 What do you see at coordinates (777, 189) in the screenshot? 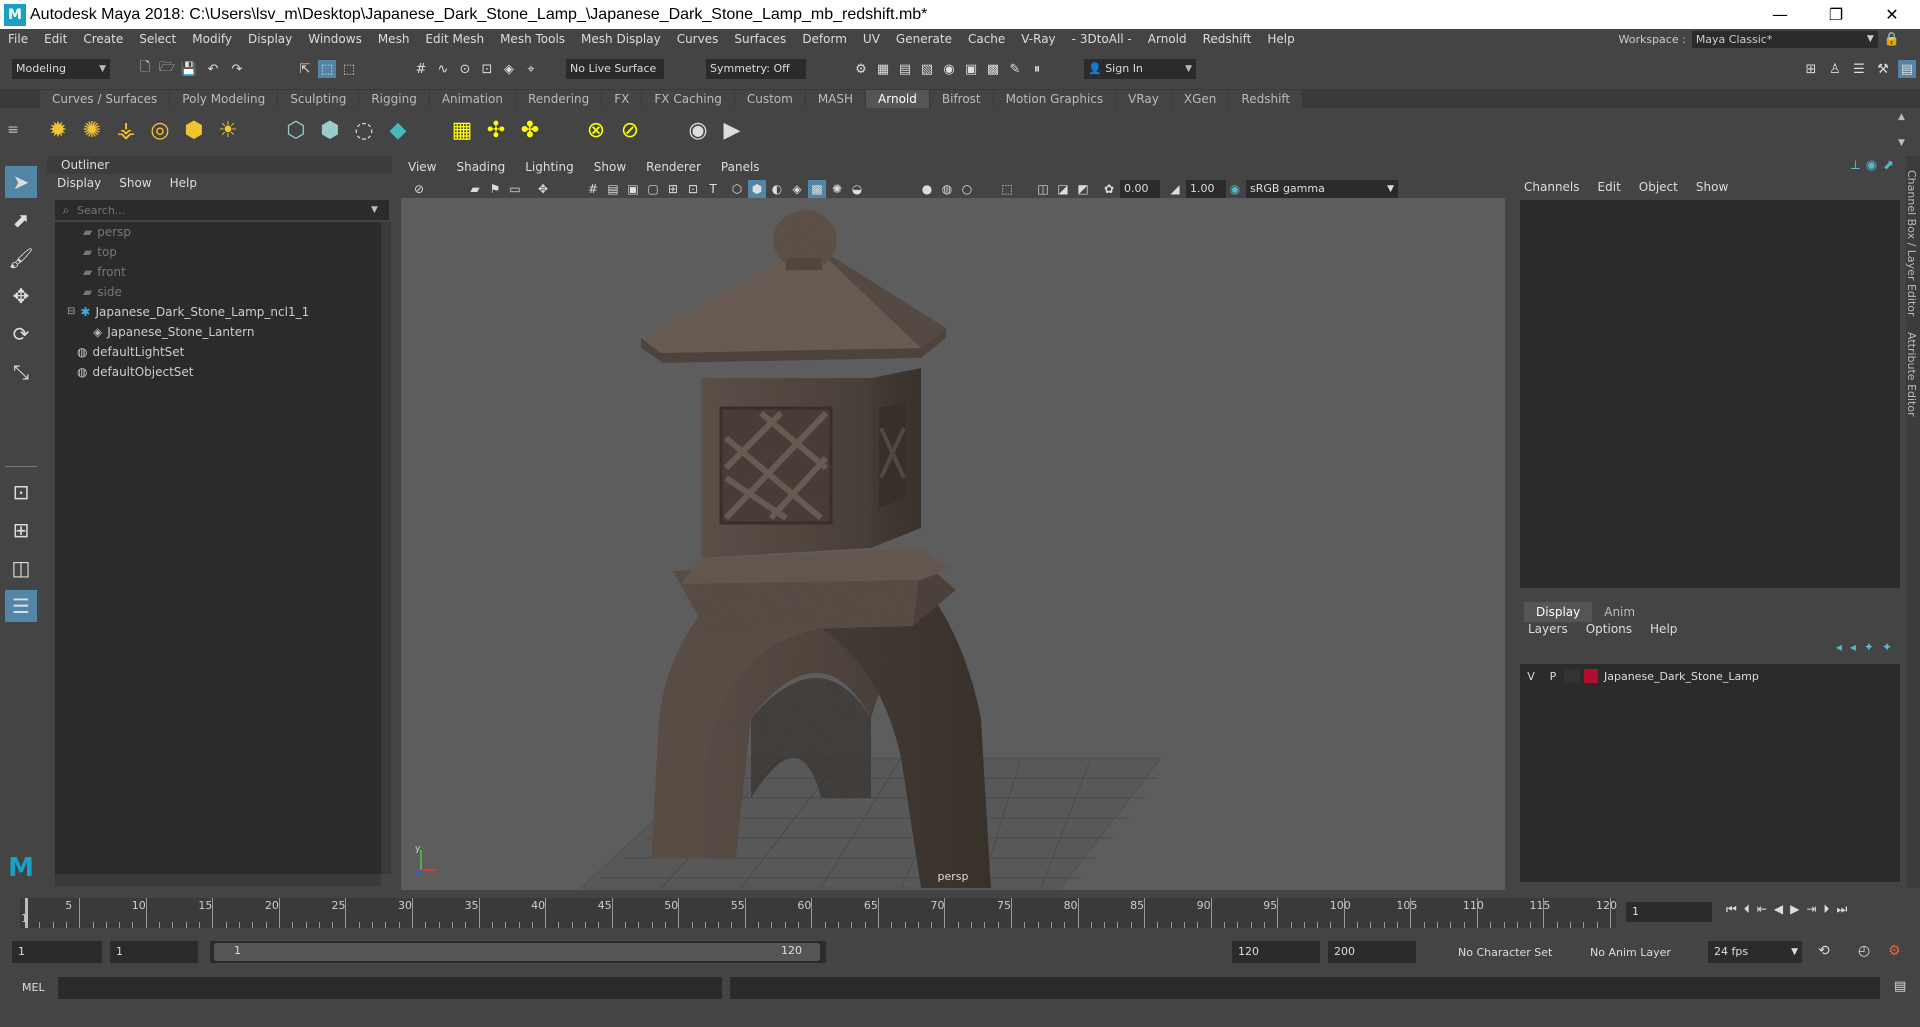
I see `default-material-icon: ◐` at bounding box center [777, 189].